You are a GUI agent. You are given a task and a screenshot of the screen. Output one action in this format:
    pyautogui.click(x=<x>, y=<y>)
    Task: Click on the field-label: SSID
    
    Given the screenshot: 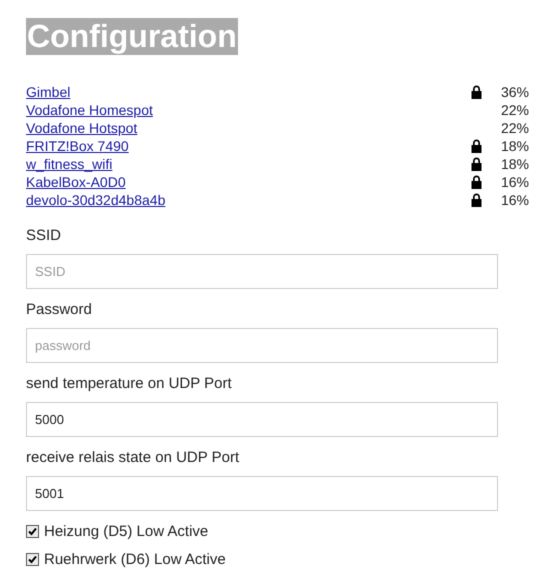 What is the action you would take?
    pyautogui.click(x=44, y=236)
    